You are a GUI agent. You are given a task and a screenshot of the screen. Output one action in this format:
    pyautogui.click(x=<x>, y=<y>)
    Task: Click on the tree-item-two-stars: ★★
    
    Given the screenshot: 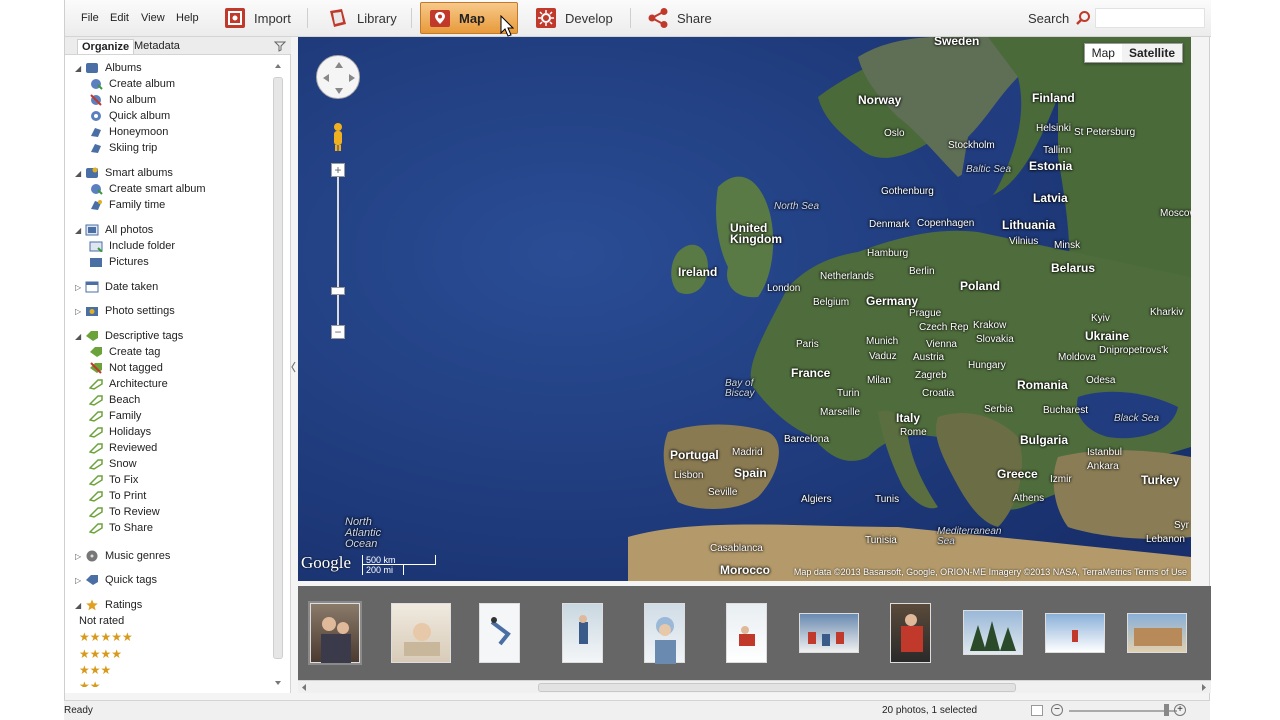 What is the action you would take?
    pyautogui.click(x=90, y=682)
    